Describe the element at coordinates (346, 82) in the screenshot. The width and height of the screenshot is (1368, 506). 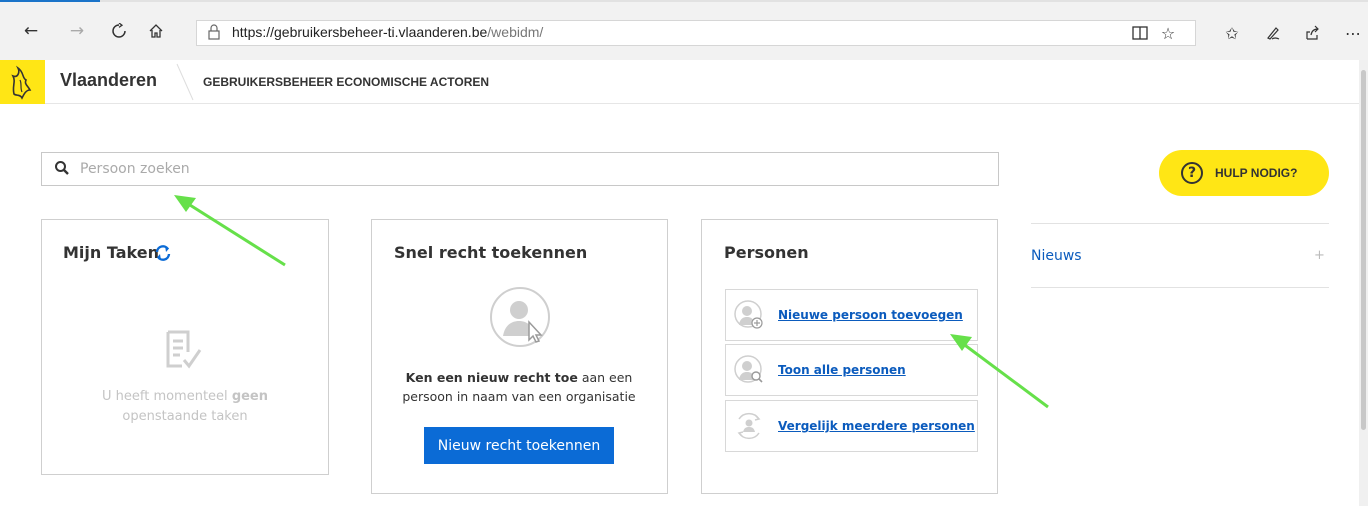
I see `app-title: GEBRUIKERSBEHEER ECONOMISCHE ACTOREN` at that location.